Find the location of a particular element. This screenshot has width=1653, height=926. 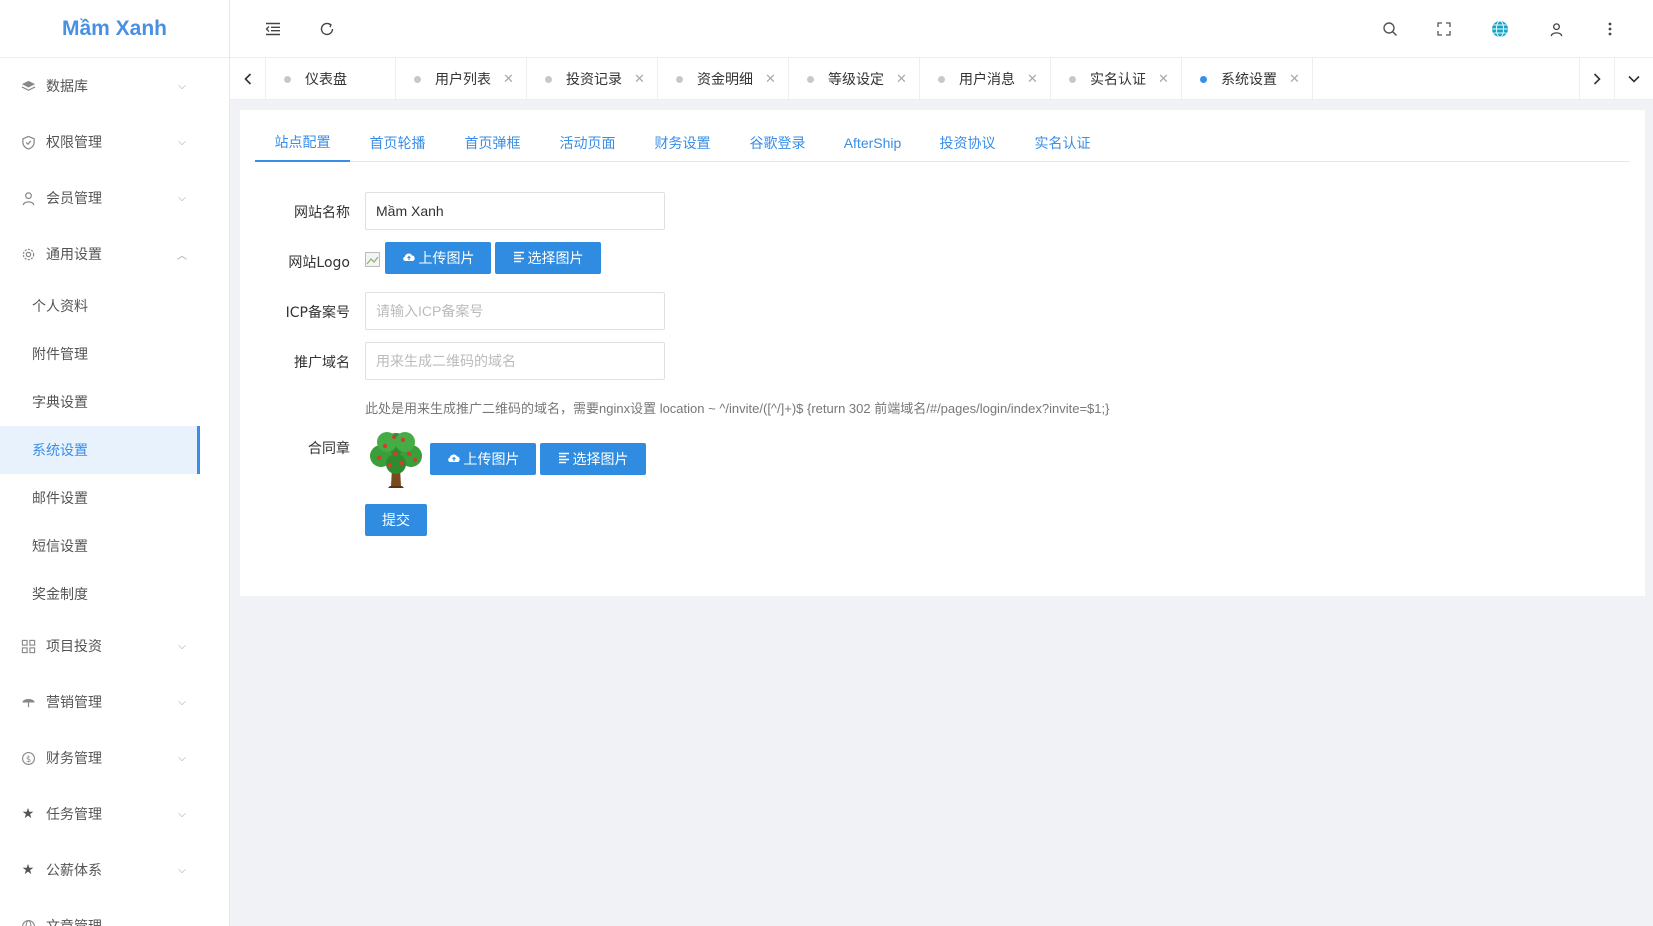

settings-tab-real-name-auth: 实名认证 is located at coordinates (1062, 143).